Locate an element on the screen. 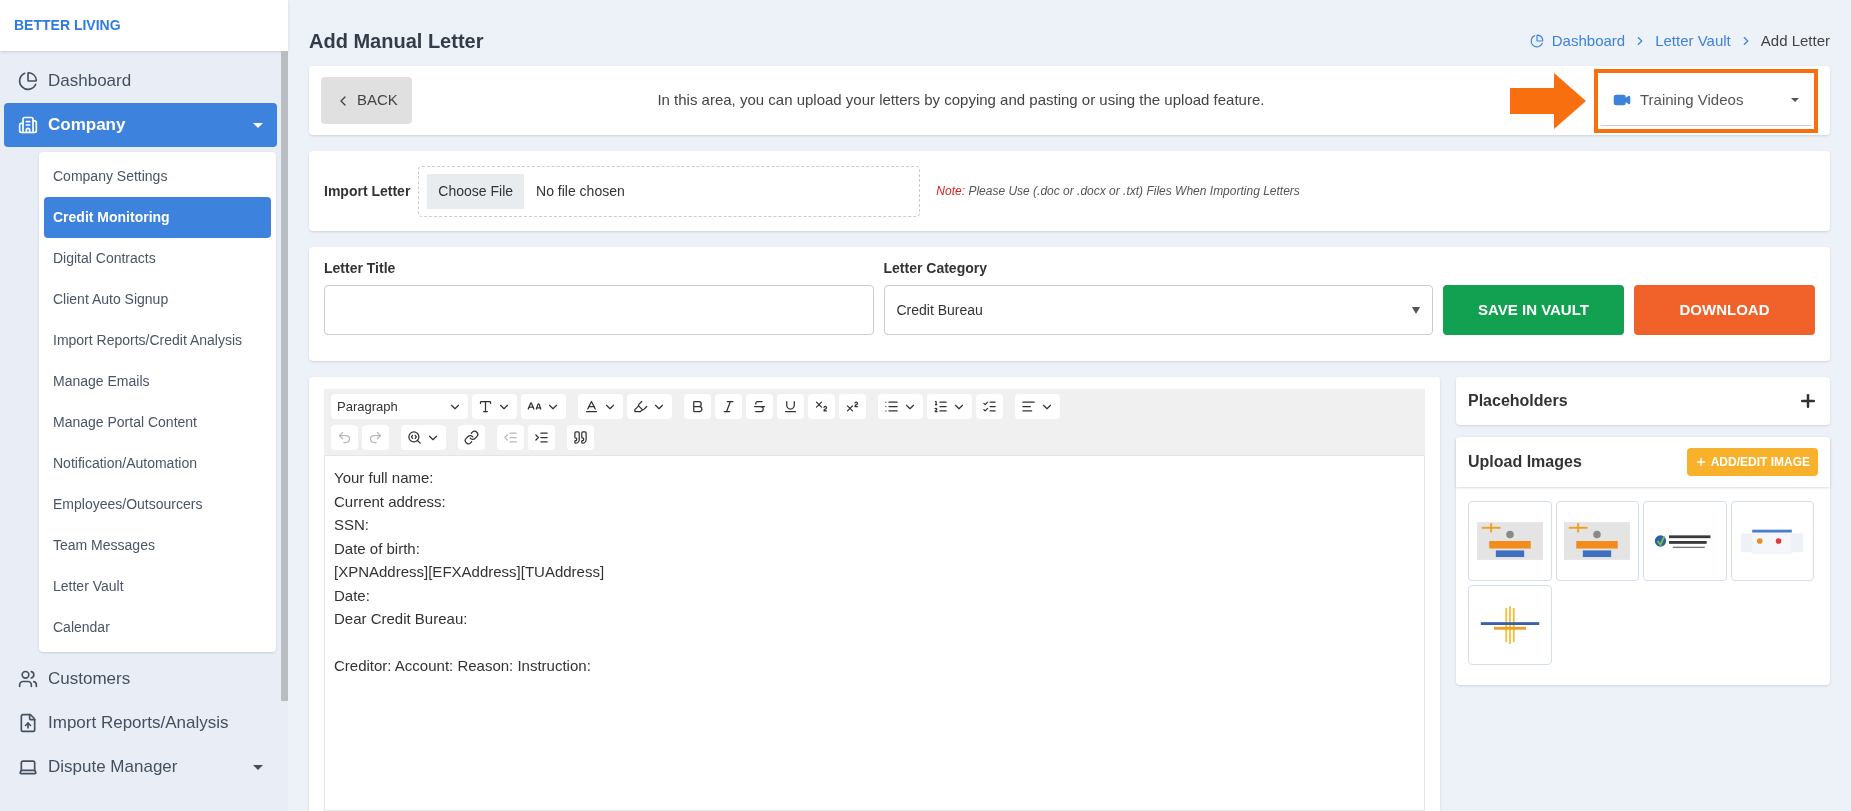 This screenshot has height=811, width=1851. submenu-item: Notification/Automation is located at coordinates (157, 463).